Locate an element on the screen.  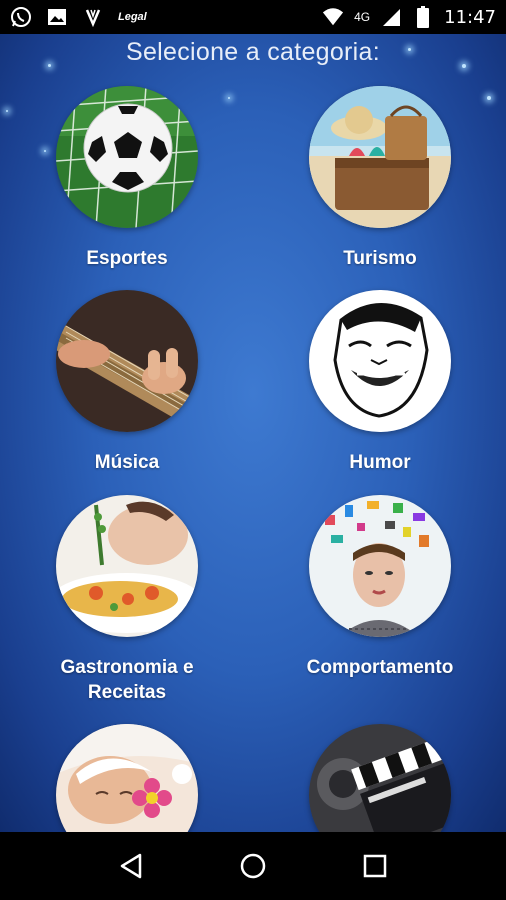
film-clapper-icon is located at coordinates (380, 778).